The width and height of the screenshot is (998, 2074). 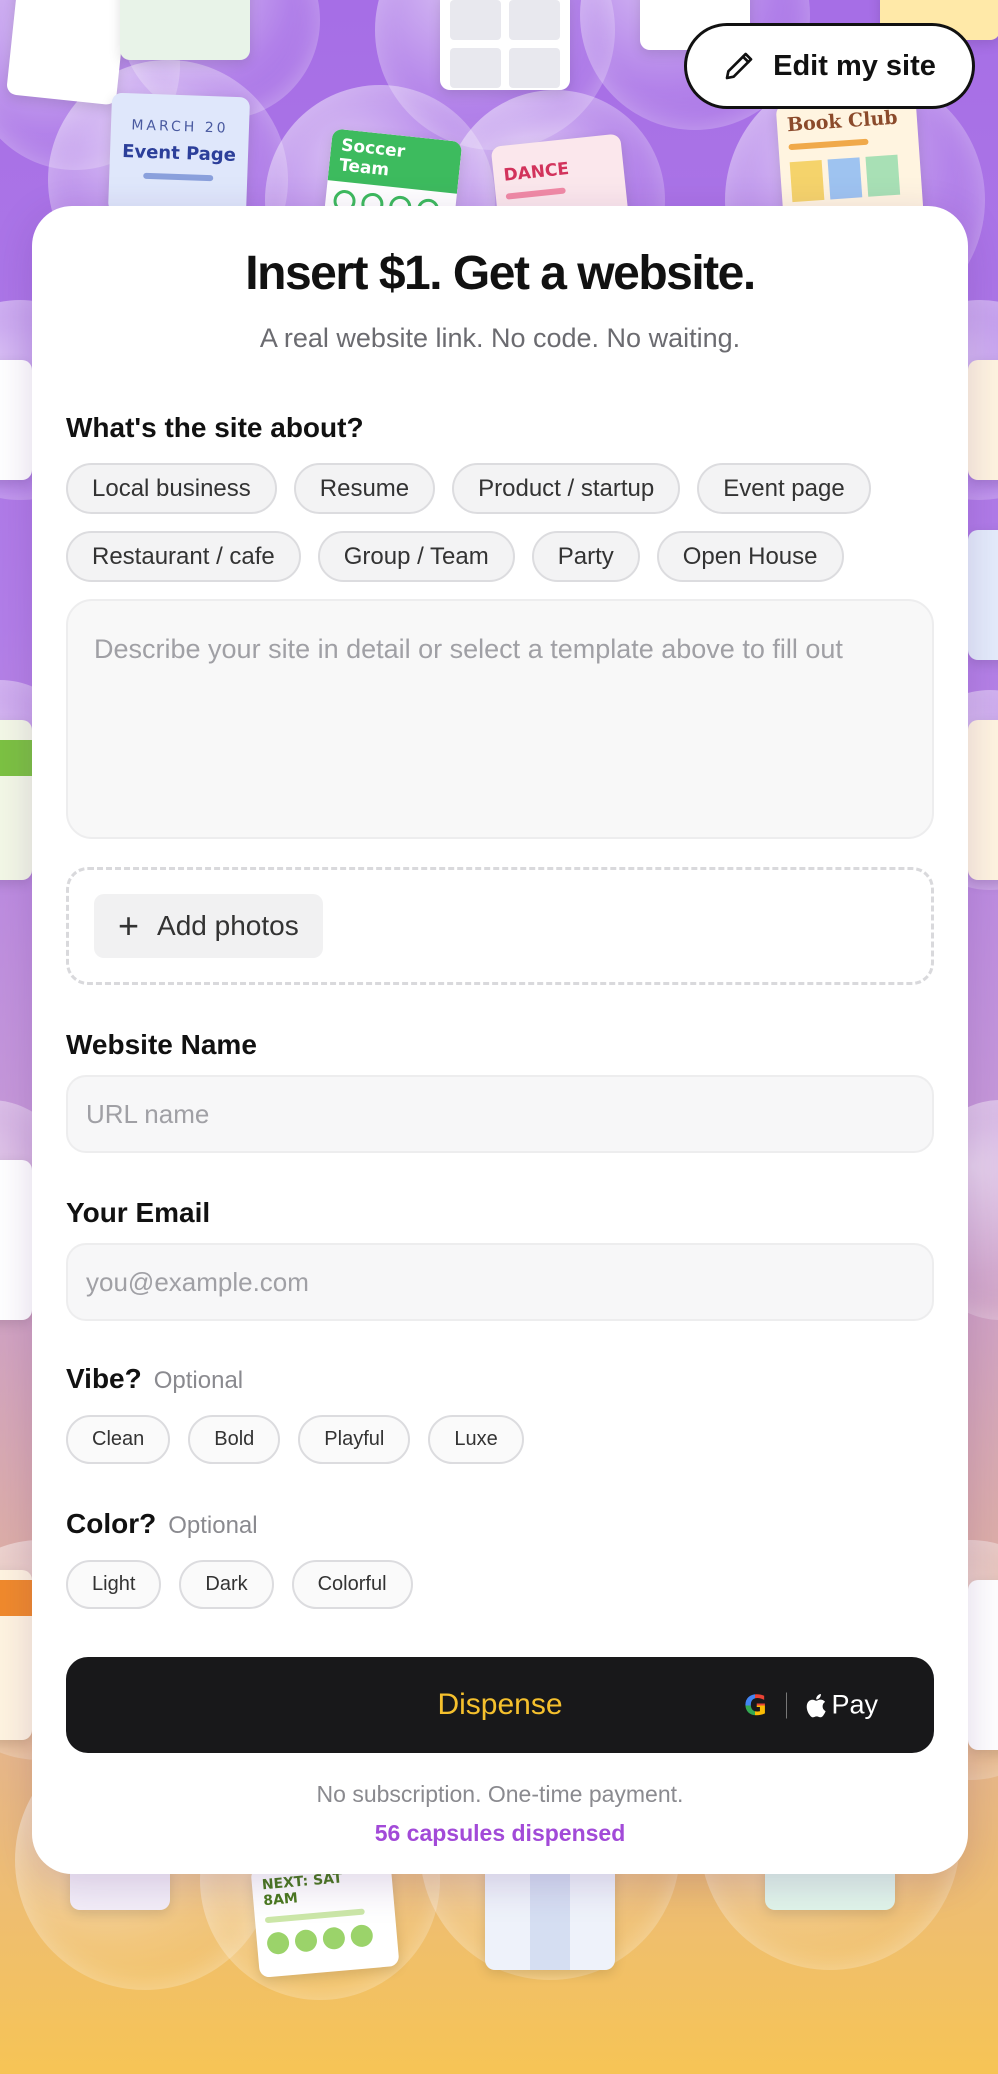 I want to click on vibe-chip-clean: Clean, so click(x=118, y=1439).